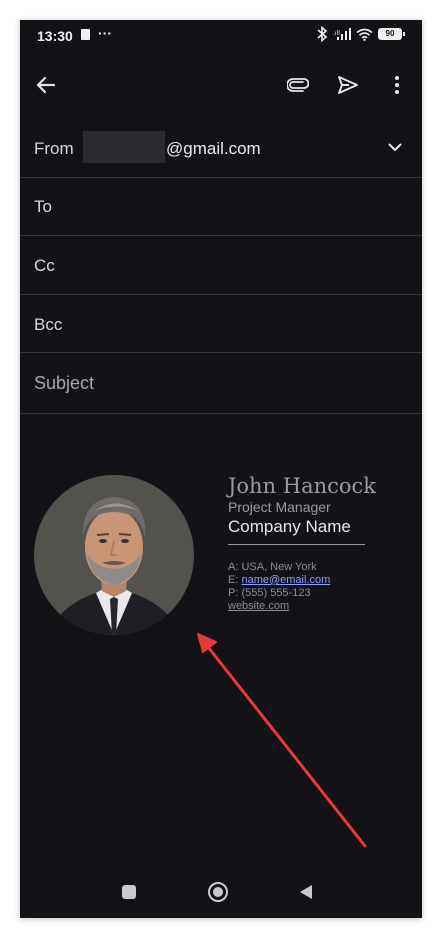  What do you see at coordinates (218, 892) in the screenshot?
I see `home-circle-icon` at bounding box center [218, 892].